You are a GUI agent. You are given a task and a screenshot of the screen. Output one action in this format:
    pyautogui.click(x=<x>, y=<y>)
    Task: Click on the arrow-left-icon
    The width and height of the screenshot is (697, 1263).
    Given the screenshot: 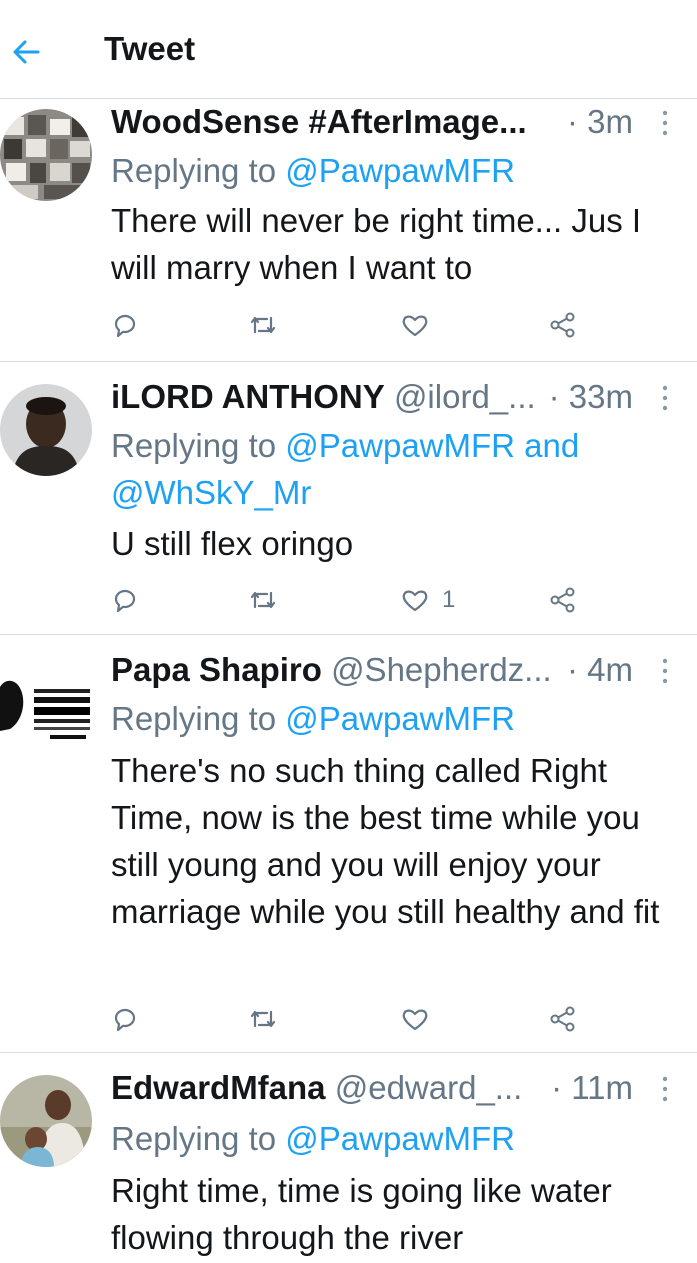 What is the action you would take?
    pyautogui.click(x=26, y=52)
    